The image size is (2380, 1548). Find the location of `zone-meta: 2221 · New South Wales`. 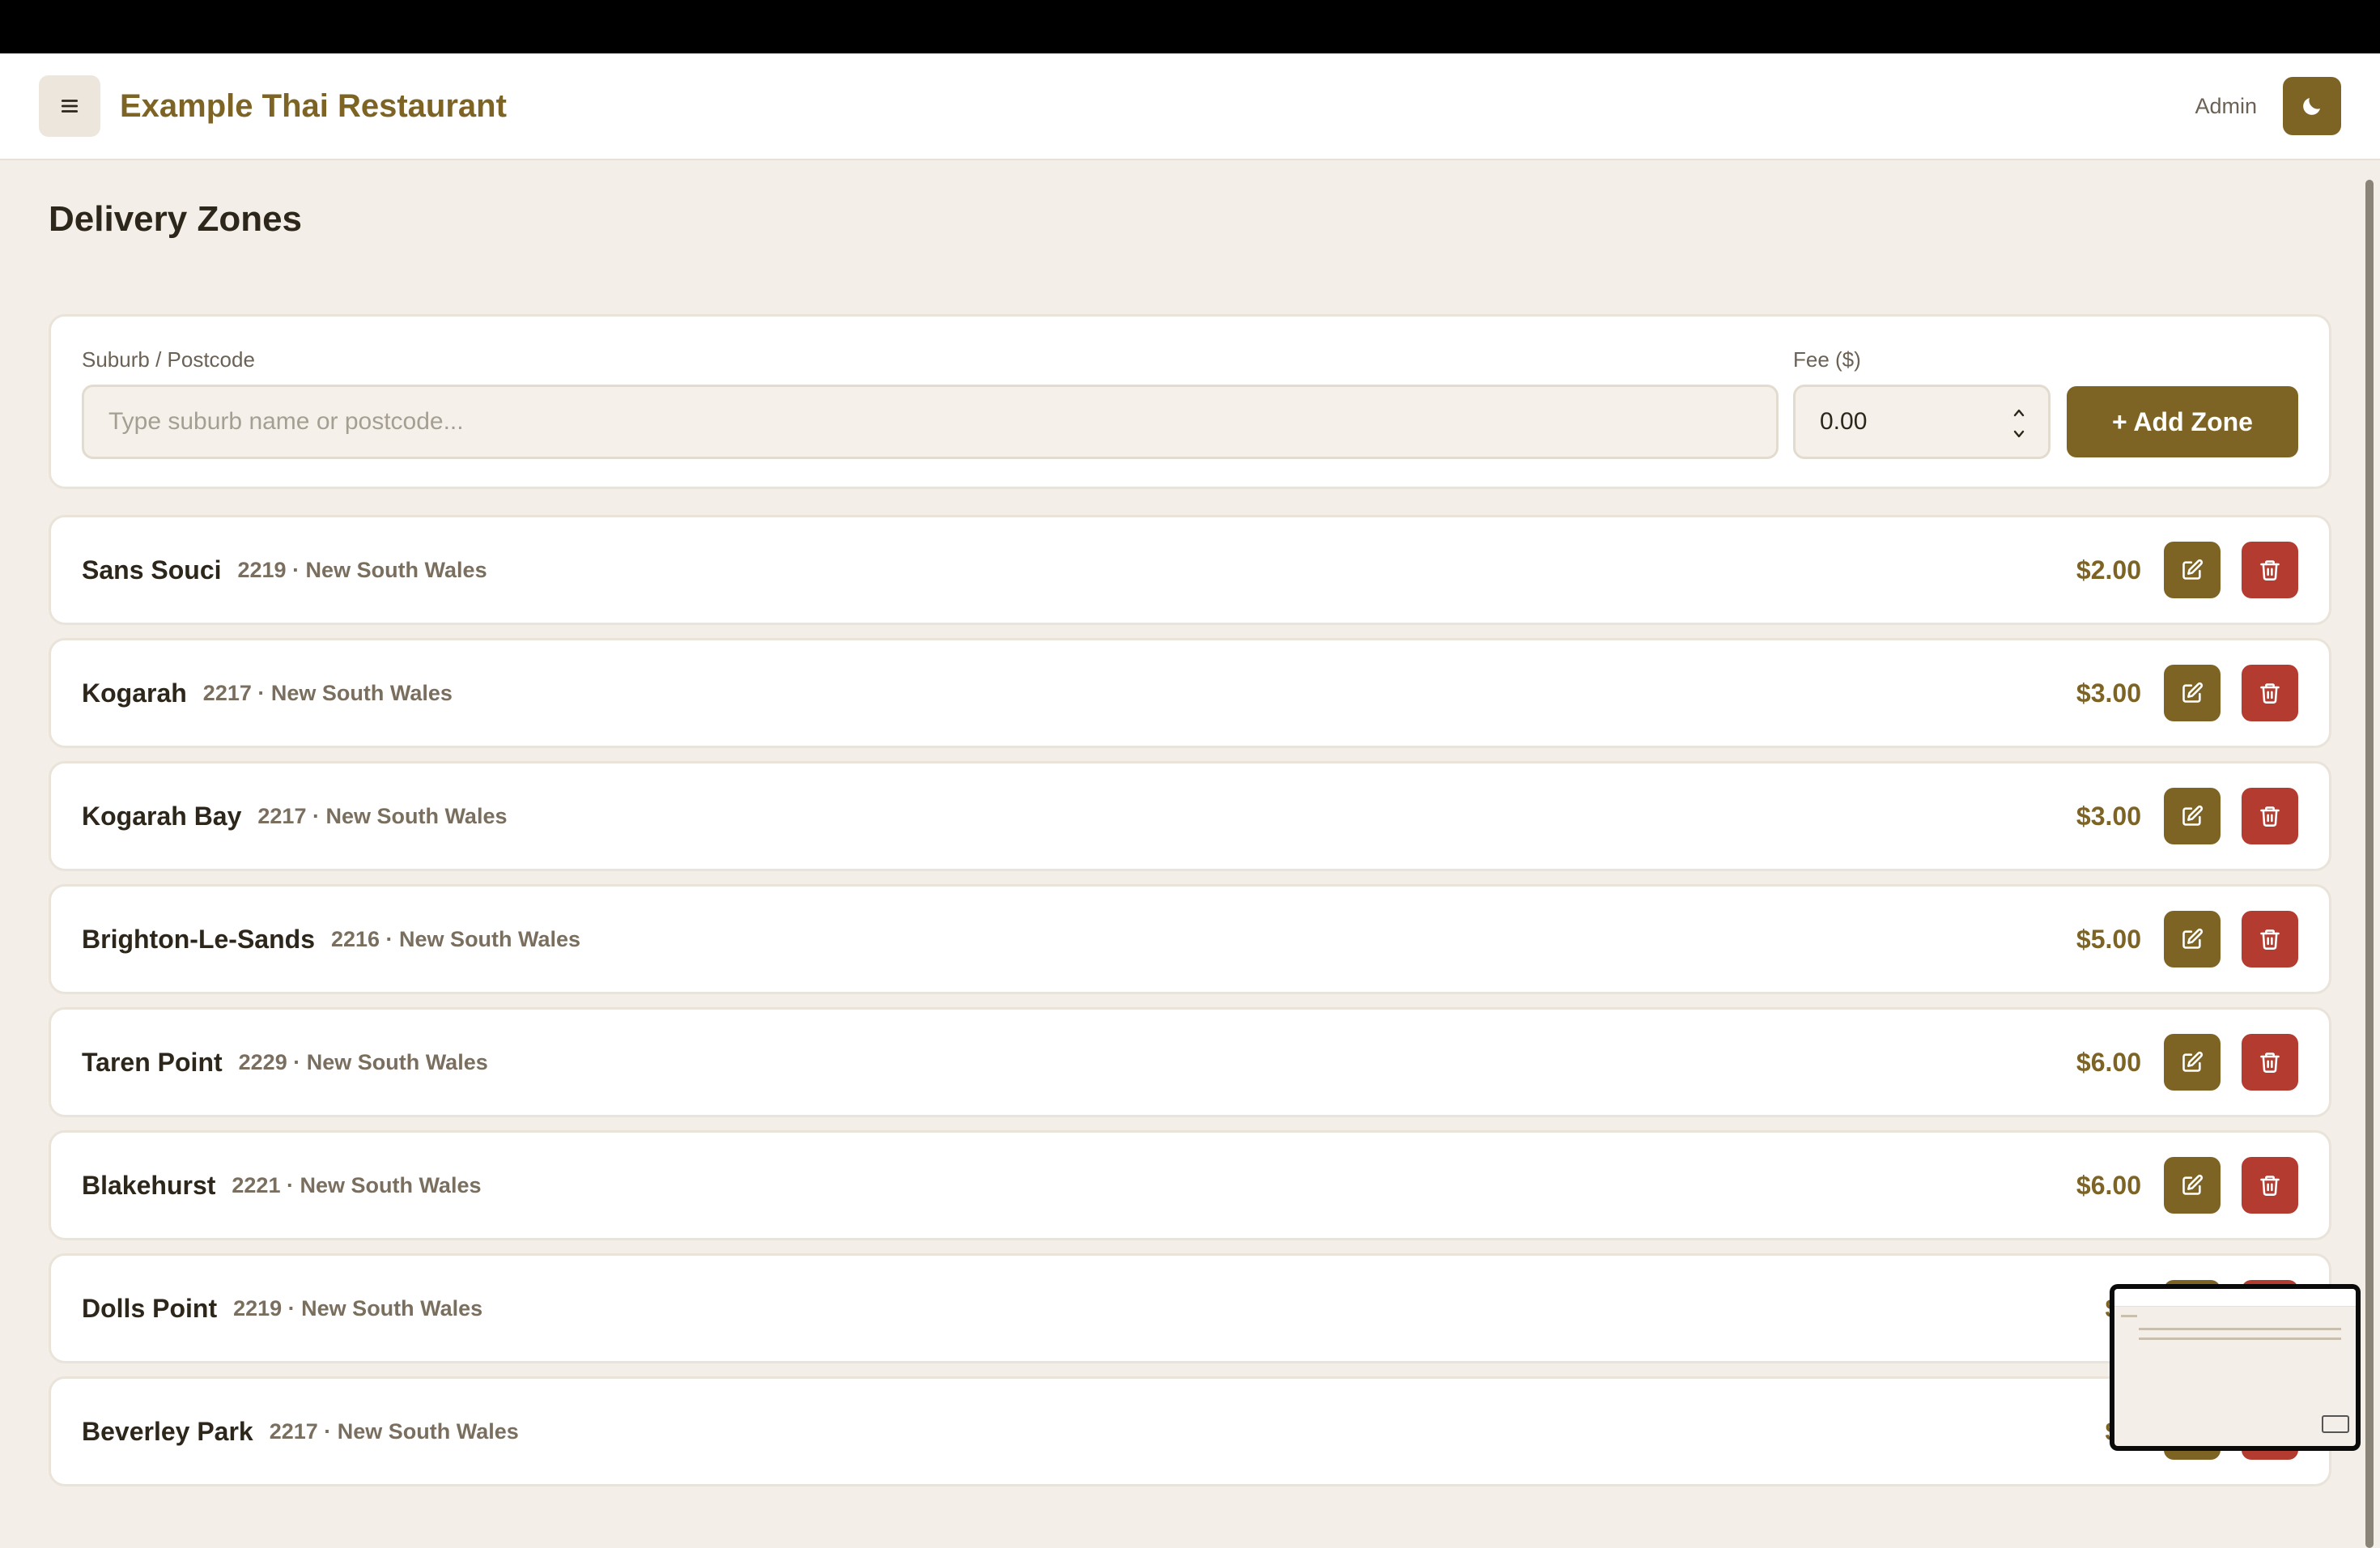

zone-meta: 2221 · New South Wales is located at coordinates (357, 1184).